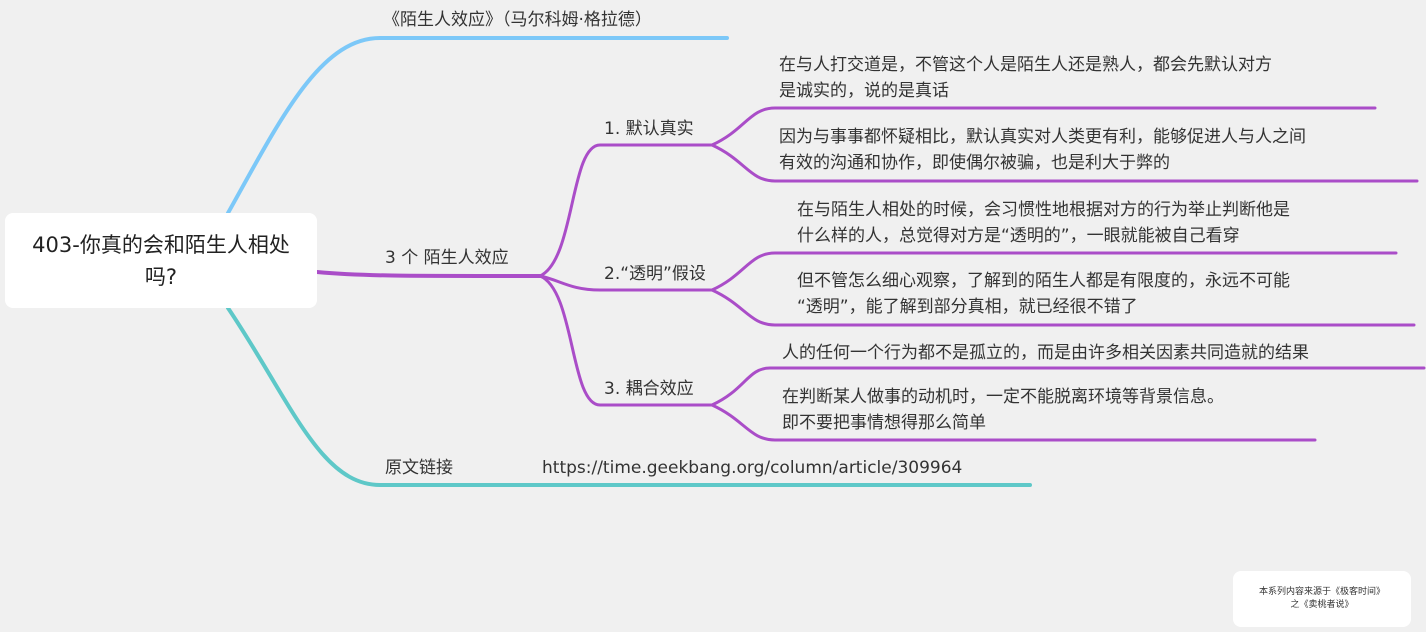 The width and height of the screenshot is (1426, 632). I want to click on connector-effects, so click(428, 274).